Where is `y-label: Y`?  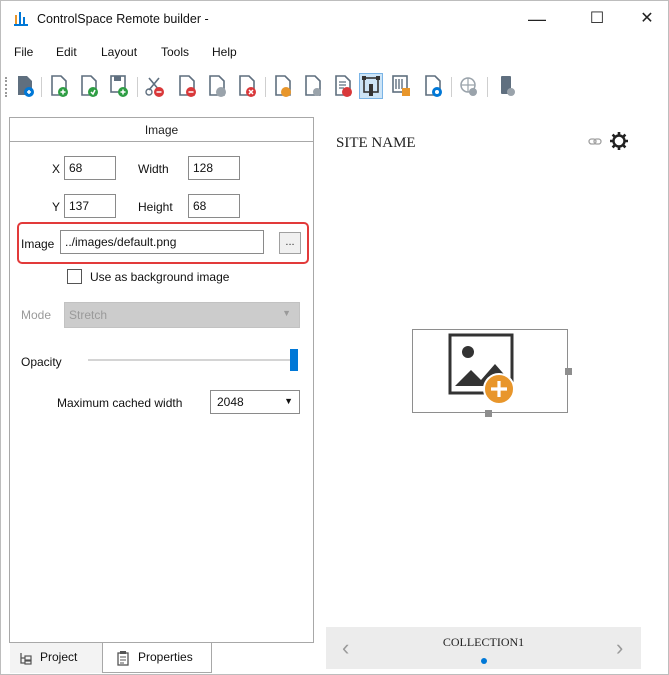 y-label: Y is located at coordinates (56, 207).